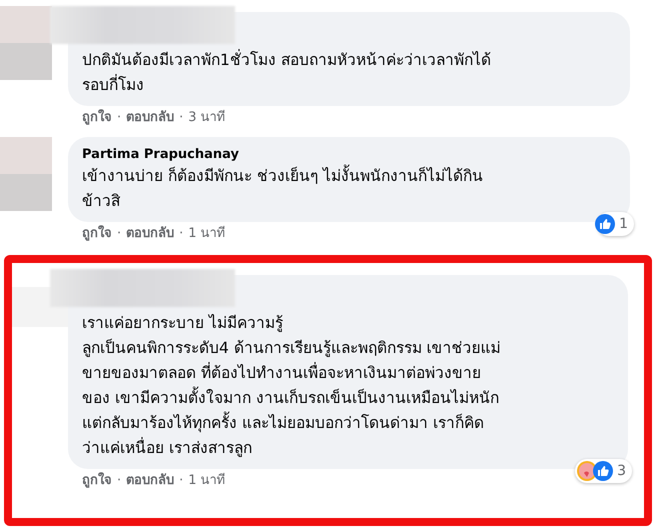 The image size is (656, 530). Describe the element at coordinates (349, 189) in the screenshot. I see `comment-text: เข้างานบ่าย ก็ต้องมีพักนะ ช่วงเย็นๆ ไม่งั้นพนักงานก็ไม่ได้กิน ข้าวสิ` at that location.